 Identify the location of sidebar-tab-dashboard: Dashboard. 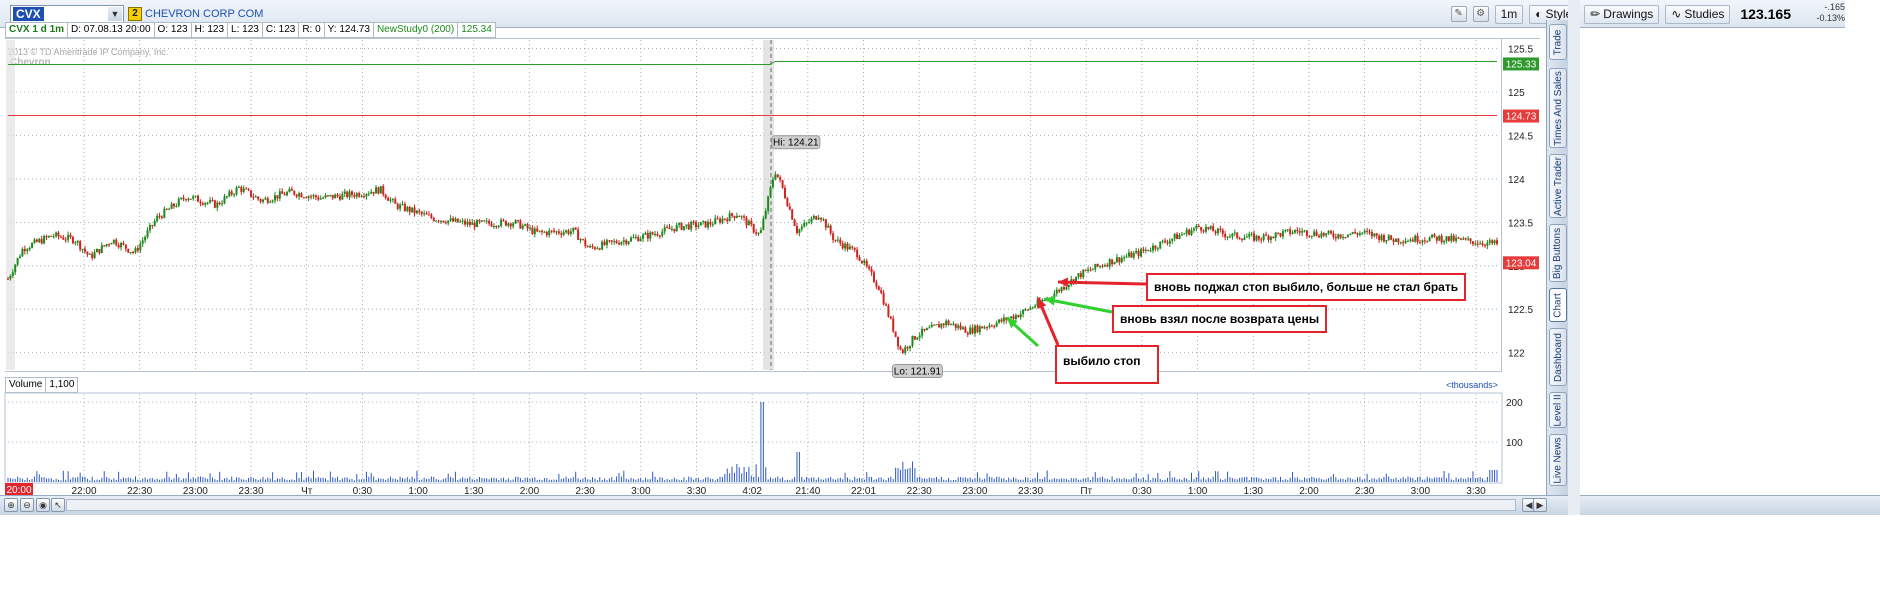
(1558, 357).